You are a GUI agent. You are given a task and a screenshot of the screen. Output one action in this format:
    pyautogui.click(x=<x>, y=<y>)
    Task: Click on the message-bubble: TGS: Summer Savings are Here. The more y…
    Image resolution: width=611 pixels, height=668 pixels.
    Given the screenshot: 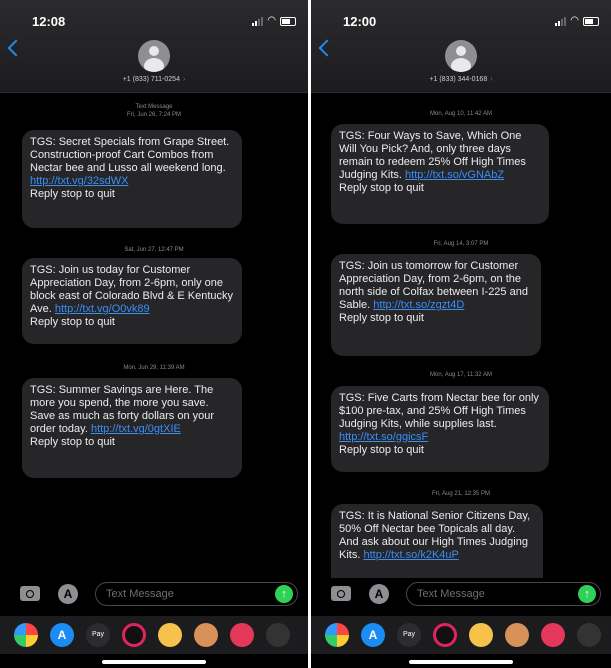 What is the action you would take?
    pyautogui.click(x=132, y=428)
    